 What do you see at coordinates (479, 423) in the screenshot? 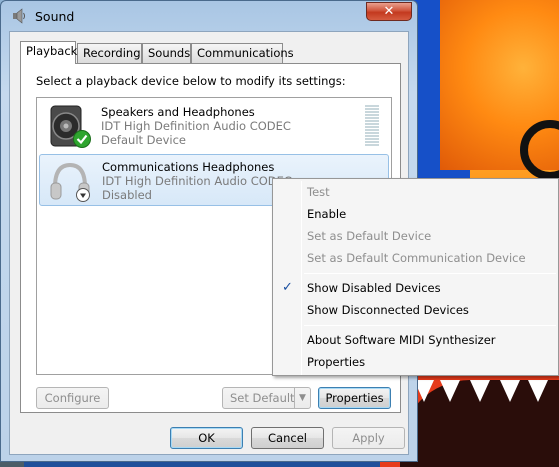
I see `wallpaper-character-mouth` at bounding box center [479, 423].